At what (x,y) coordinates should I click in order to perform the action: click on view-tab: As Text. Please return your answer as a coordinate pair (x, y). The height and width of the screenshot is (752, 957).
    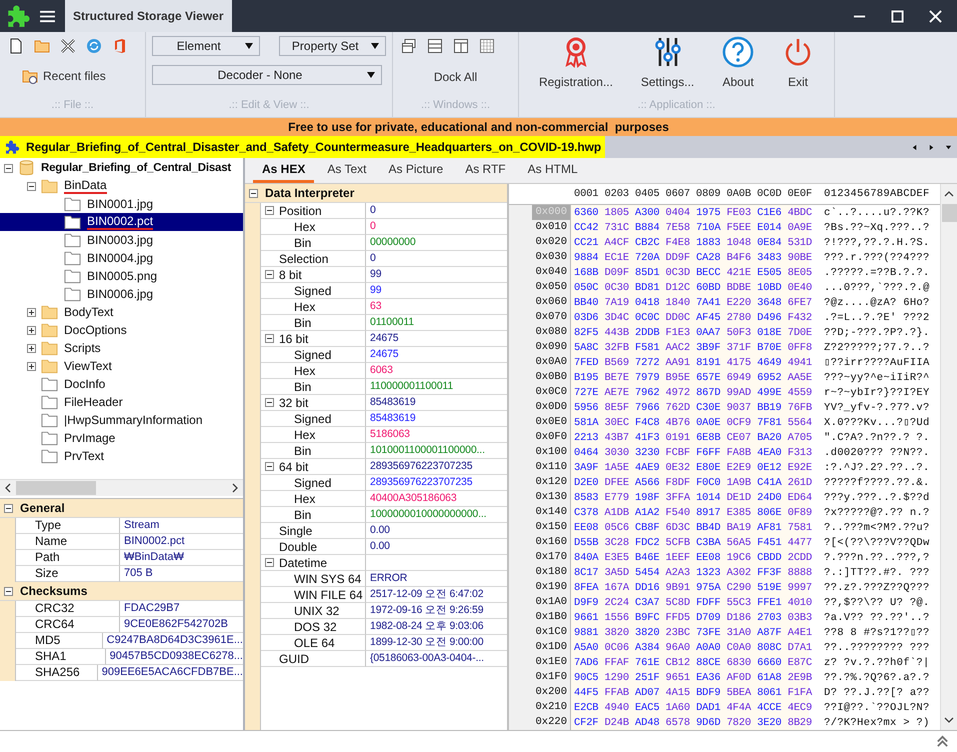
    Looking at the image, I should click on (347, 170).